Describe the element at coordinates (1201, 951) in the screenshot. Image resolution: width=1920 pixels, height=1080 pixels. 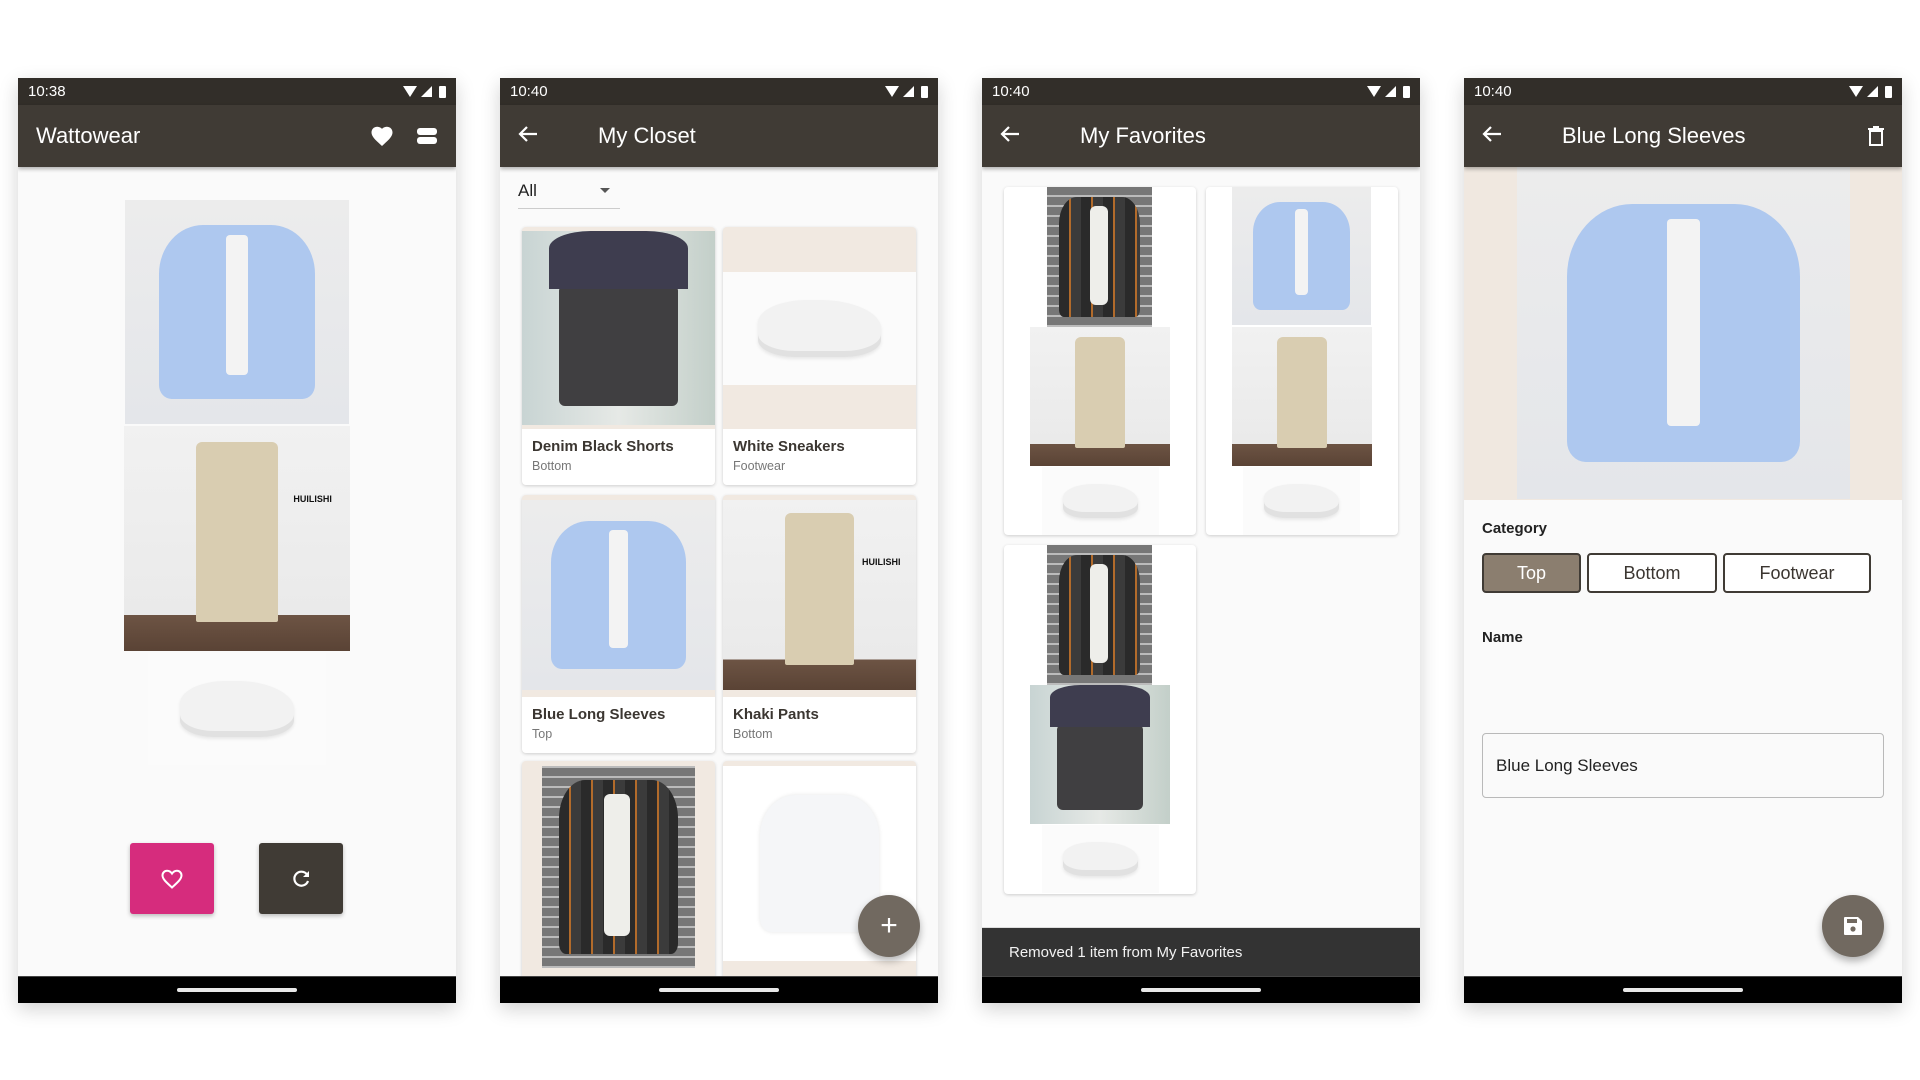
I see `snackbar: Removed 1 item from My Favorites` at that location.